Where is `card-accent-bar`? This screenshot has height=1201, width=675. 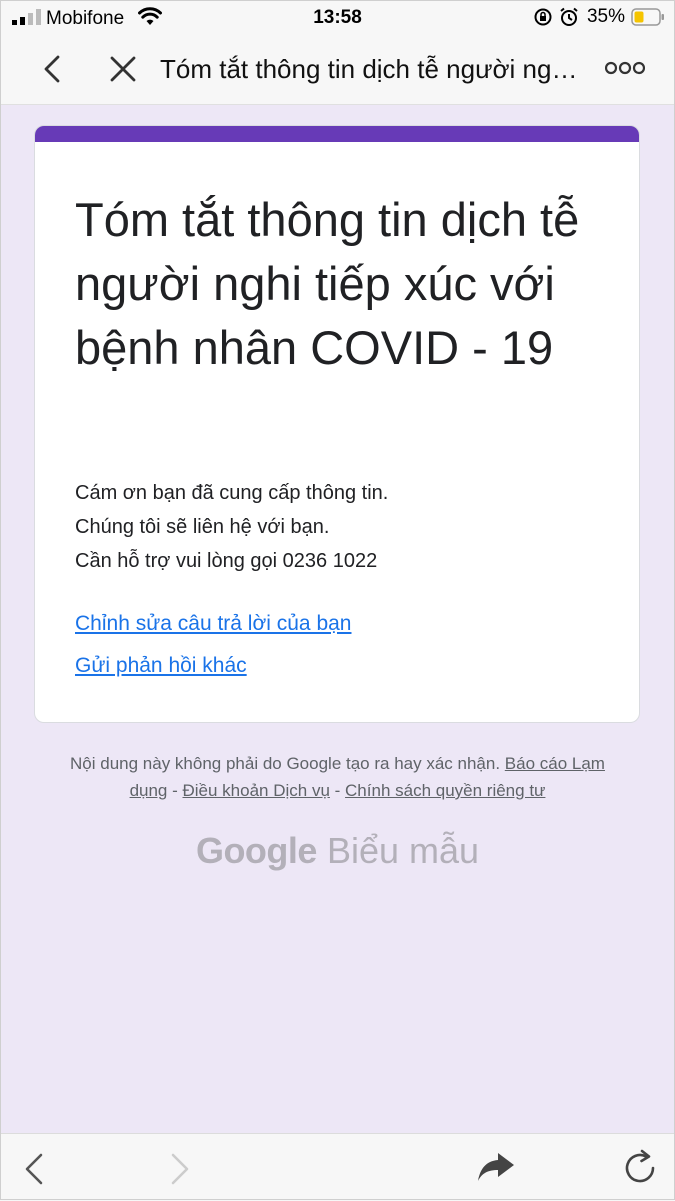 card-accent-bar is located at coordinates (337, 134).